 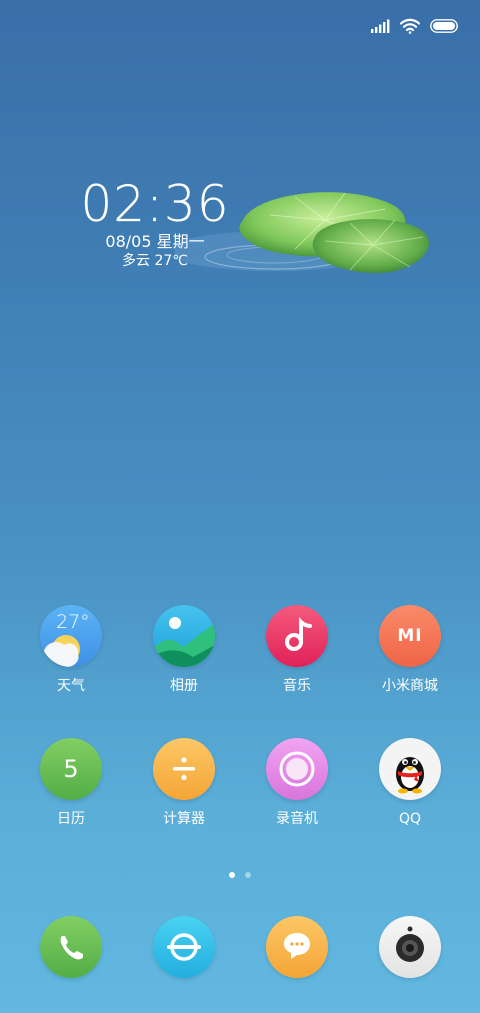 I want to click on app-weather: 27° 天气, so click(x=71, y=650).